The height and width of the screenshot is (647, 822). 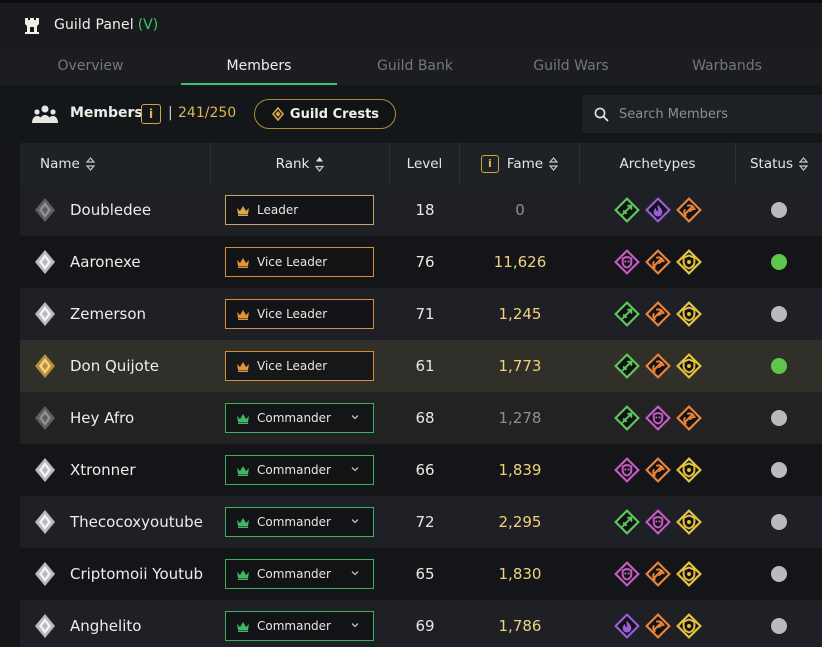 What do you see at coordinates (90, 66) in the screenshot?
I see `tab-overview: Overview` at bounding box center [90, 66].